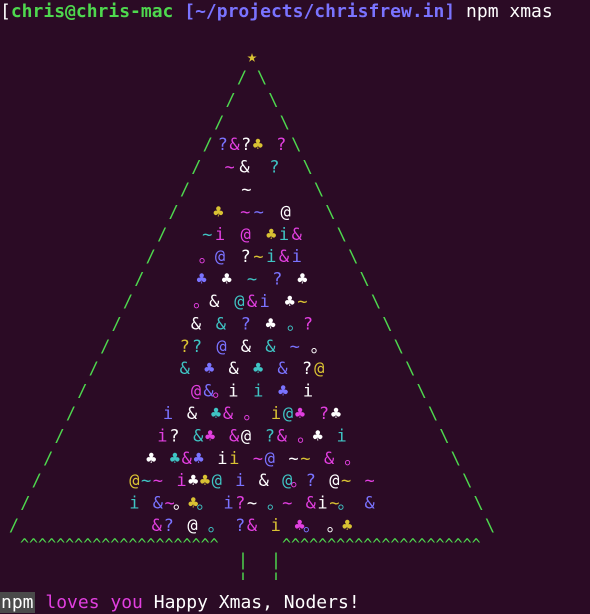 Image resolution: width=590 pixels, height=614 pixels. What do you see at coordinates (92, 11) in the screenshot?
I see `prompt-user-host: chris@chris-mac` at bounding box center [92, 11].